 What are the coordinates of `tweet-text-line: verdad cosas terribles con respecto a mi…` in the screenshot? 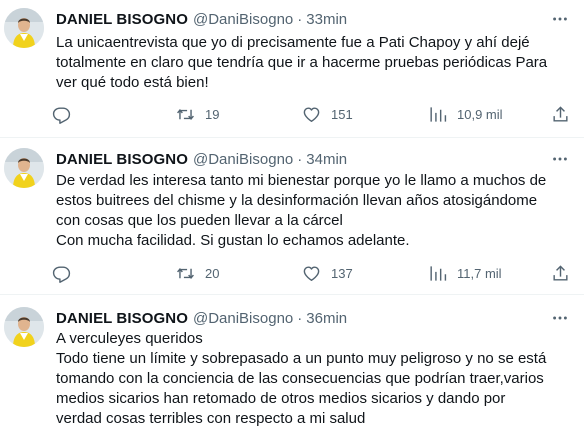 It's located at (211, 418).